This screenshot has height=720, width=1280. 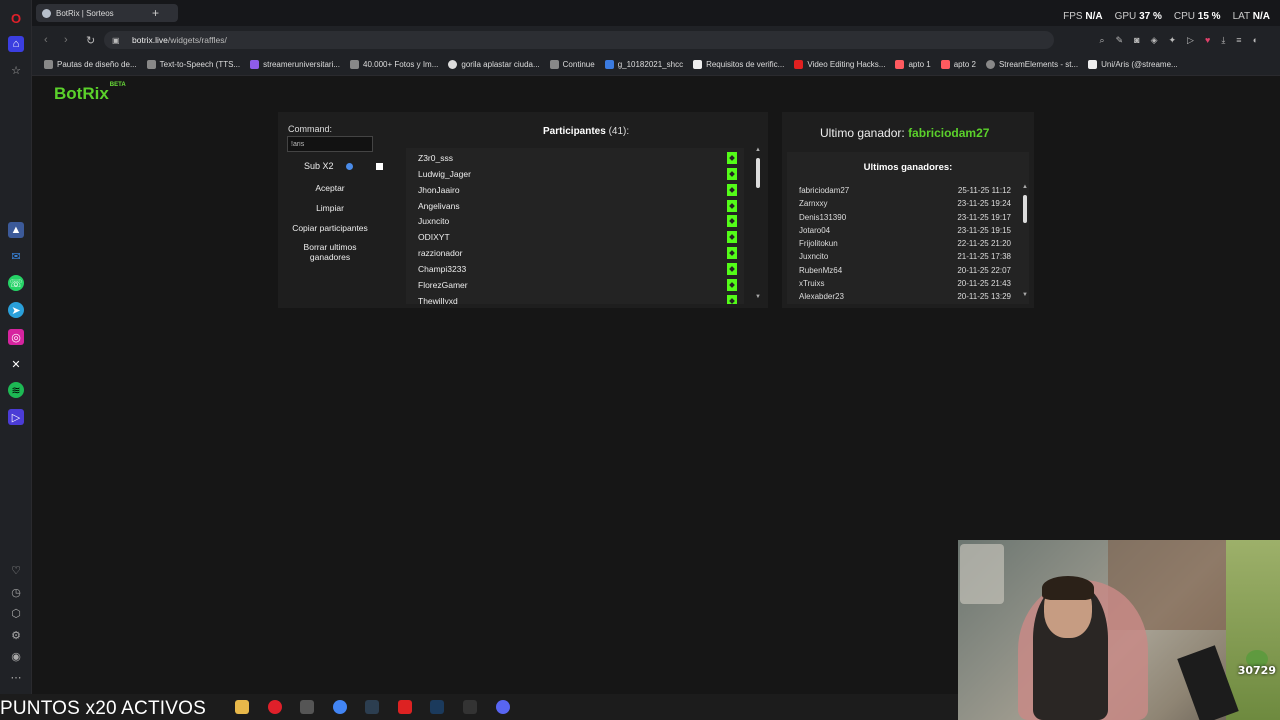 What do you see at coordinates (580, 208) in the screenshot?
I see `participant-row: Angelivans` at bounding box center [580, 208].